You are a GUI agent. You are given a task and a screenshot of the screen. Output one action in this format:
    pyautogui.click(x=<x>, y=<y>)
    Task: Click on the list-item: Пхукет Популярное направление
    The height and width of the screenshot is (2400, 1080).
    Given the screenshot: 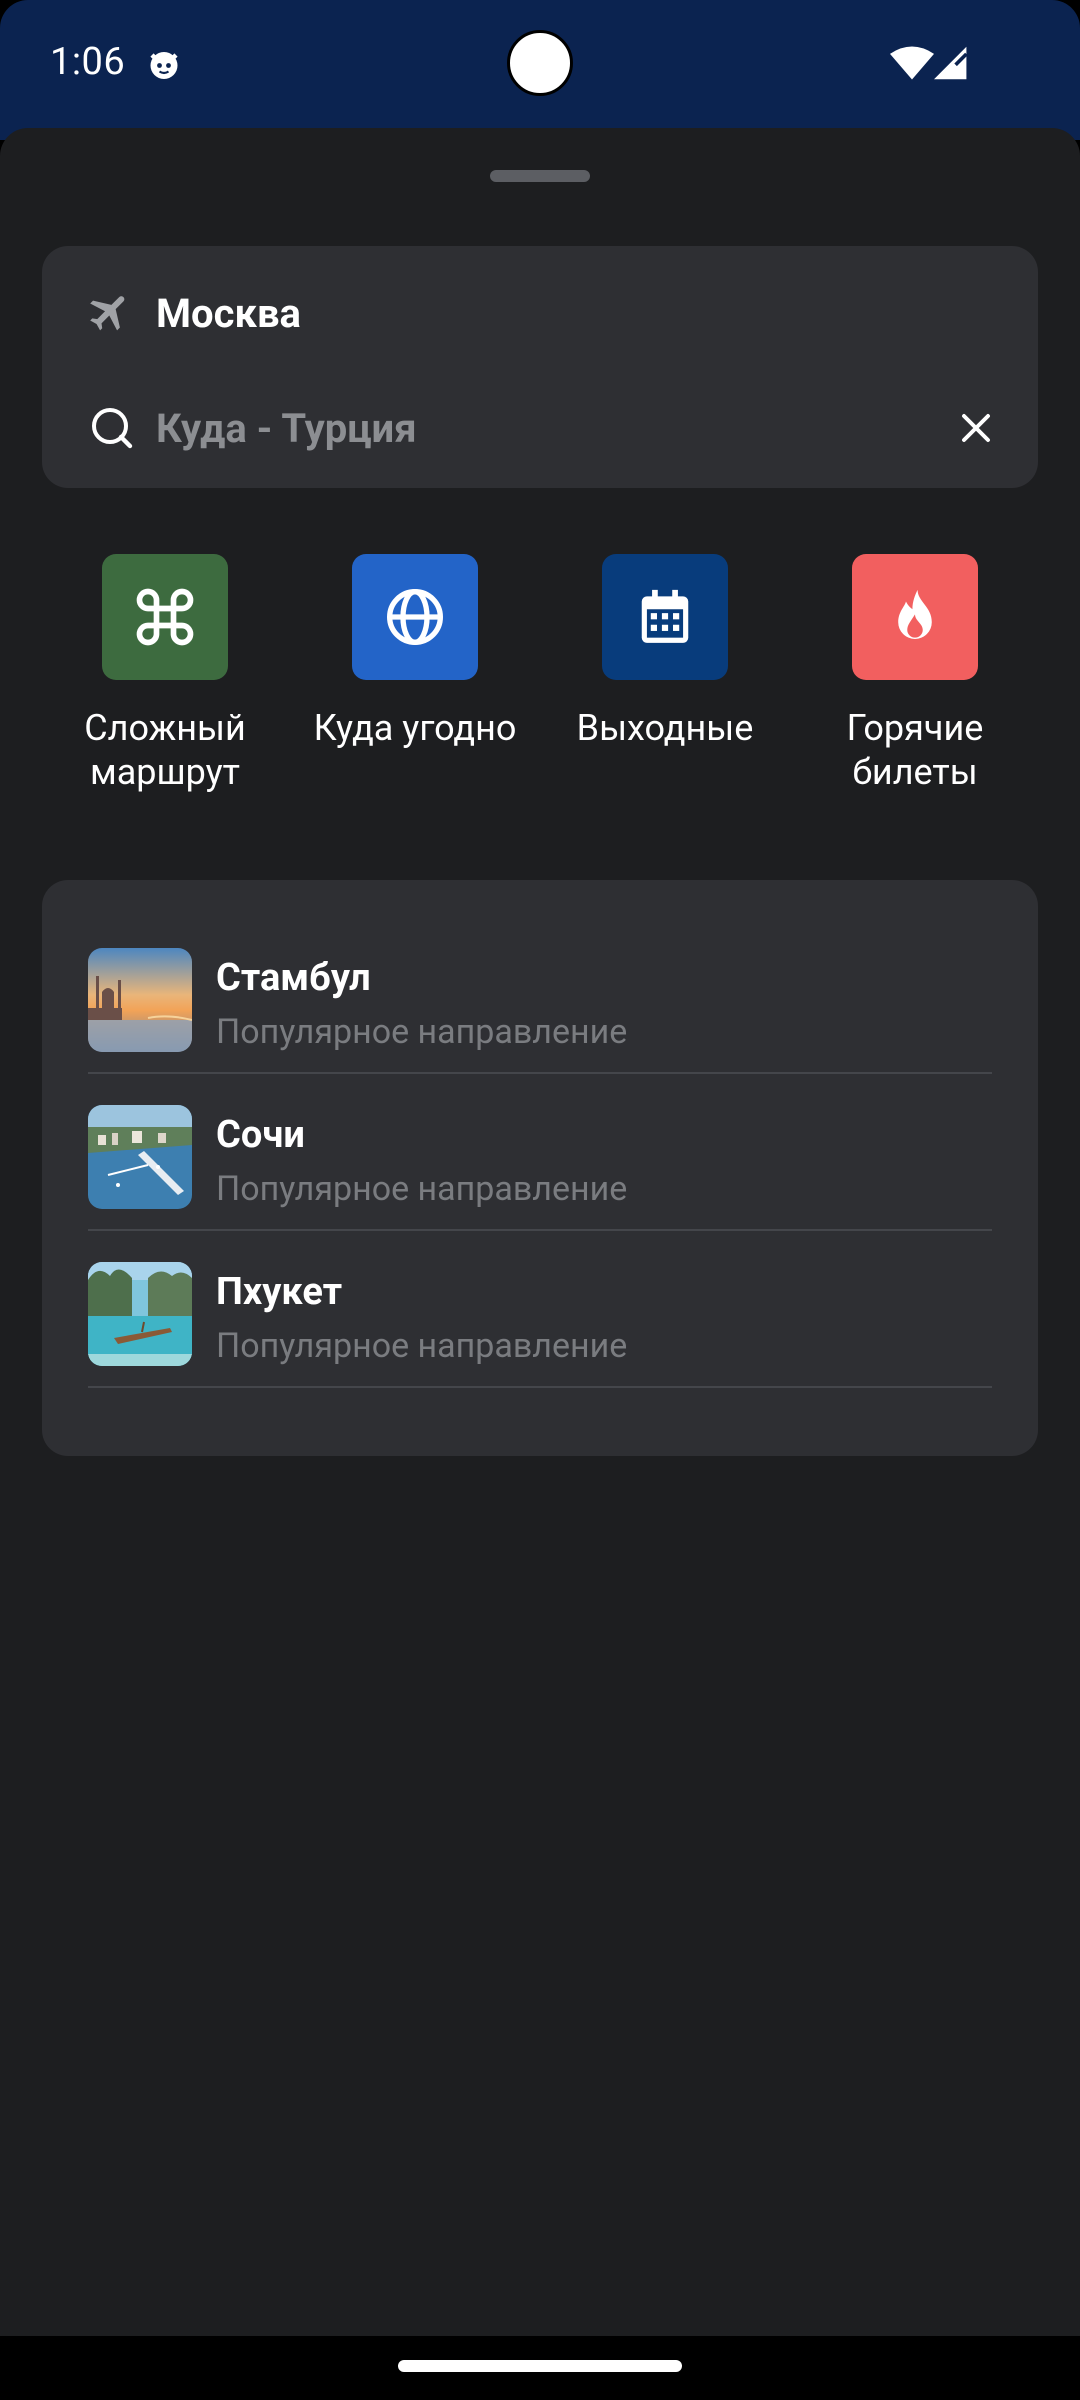 What is the action you would take?
    pyautogui.click(x=540, y=1309)
    